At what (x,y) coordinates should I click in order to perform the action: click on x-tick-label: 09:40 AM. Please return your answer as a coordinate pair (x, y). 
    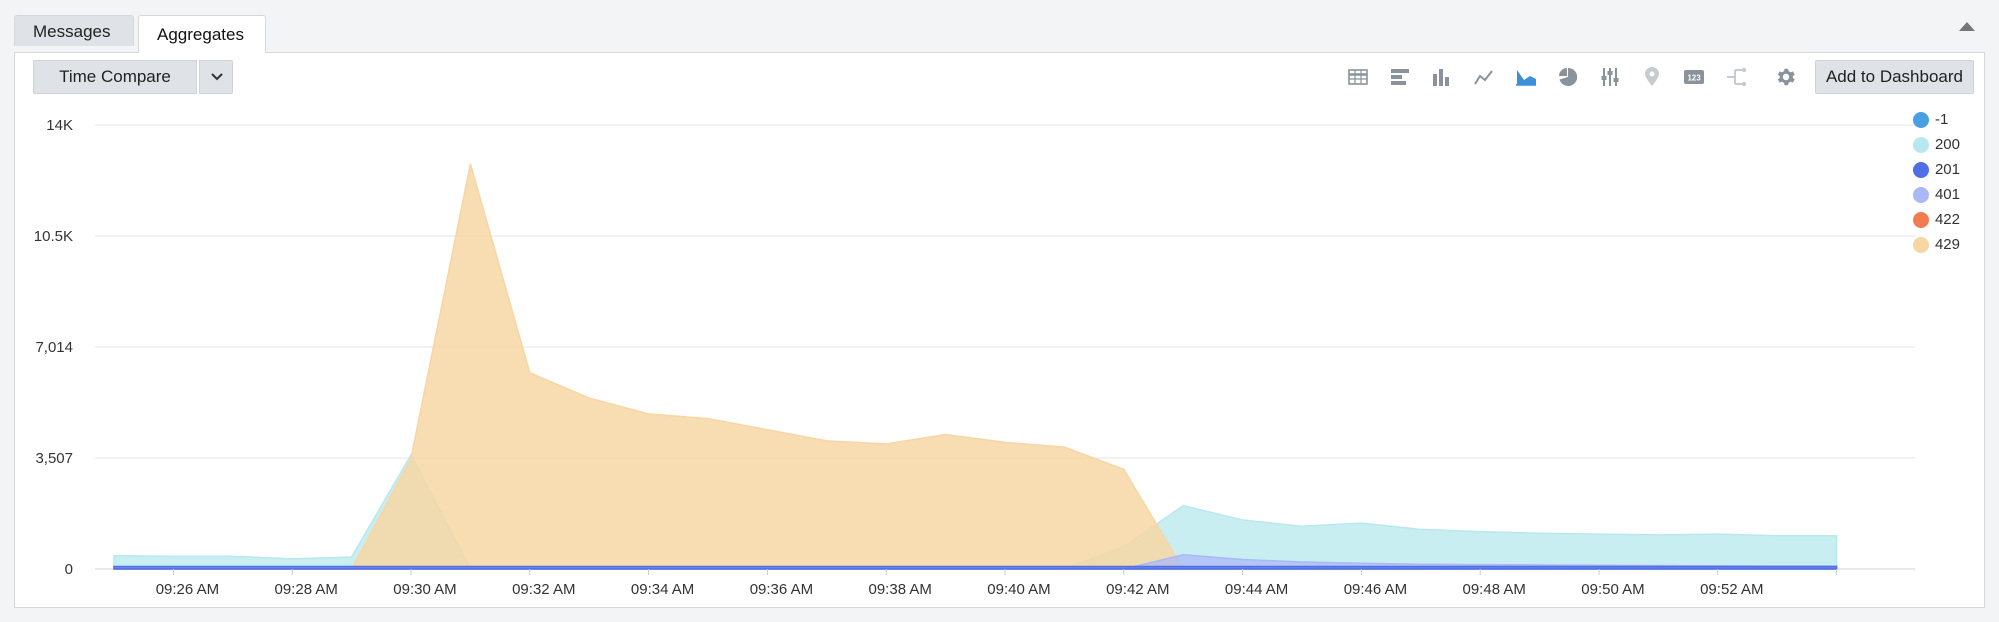
    Looking at the image, I should click on (1018, 589).